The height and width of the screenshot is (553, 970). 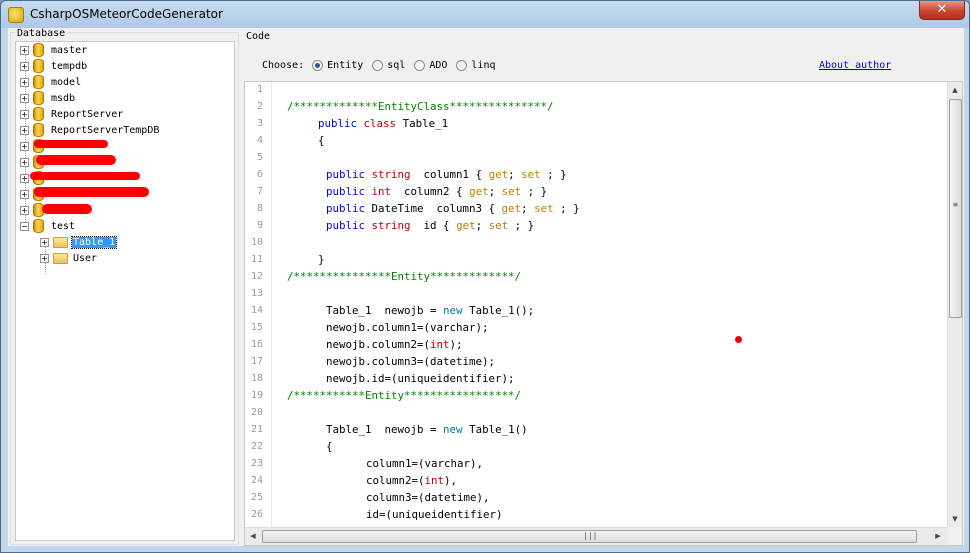 What do you see at coordinates (256, 412) in the screenshot?
I see `line-number: 20` at bounding box center [256, 412].